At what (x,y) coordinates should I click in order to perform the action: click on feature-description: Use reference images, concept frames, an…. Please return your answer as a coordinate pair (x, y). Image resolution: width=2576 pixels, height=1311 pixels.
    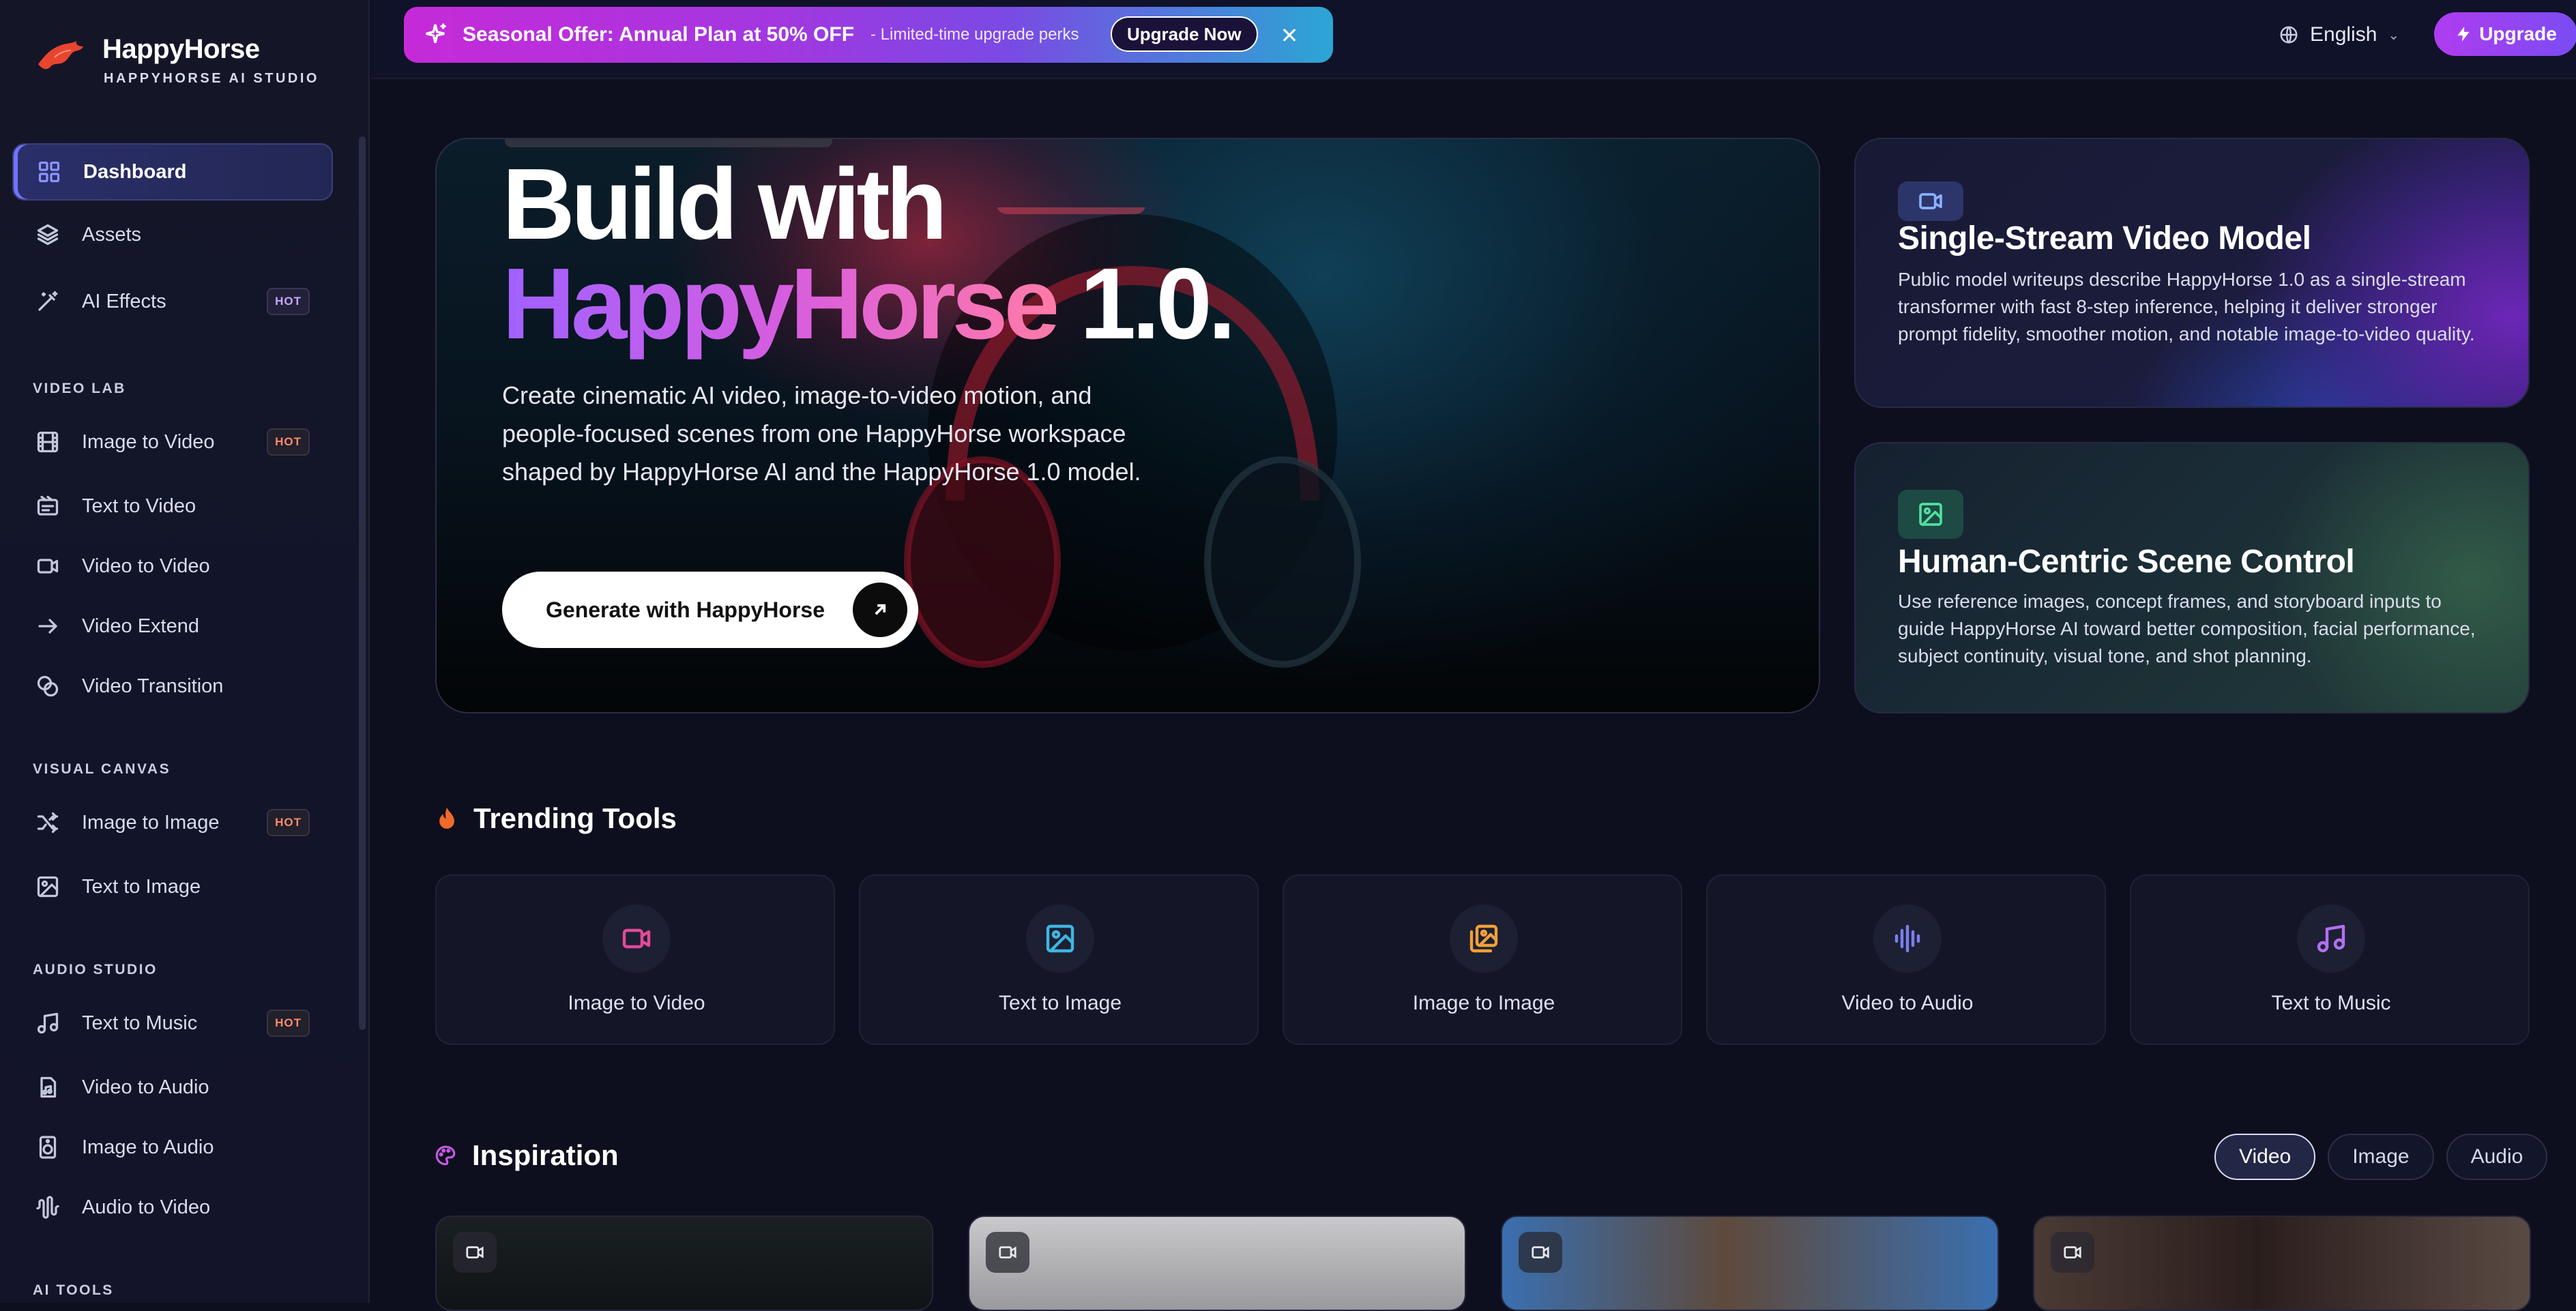
    Looking at the image, I should click on (2187, 628).